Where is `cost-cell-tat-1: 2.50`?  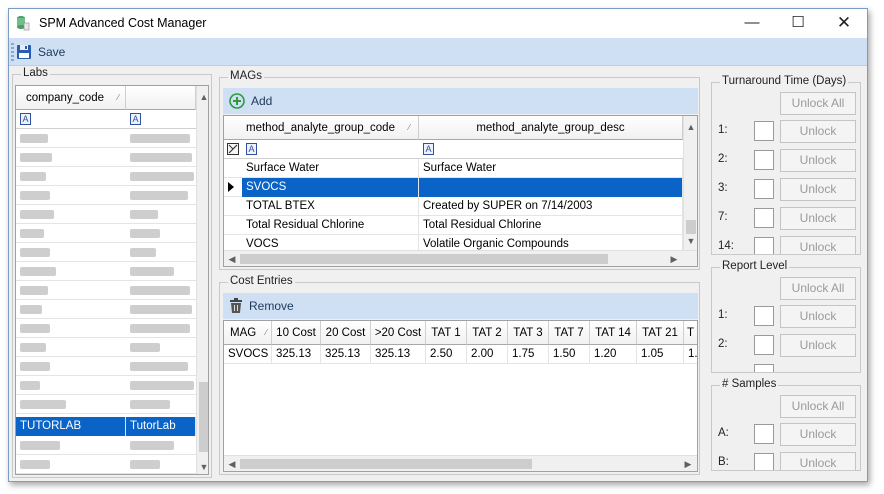
cost-cell-tat-1: 2.50 is located at coordinates (446, 354).